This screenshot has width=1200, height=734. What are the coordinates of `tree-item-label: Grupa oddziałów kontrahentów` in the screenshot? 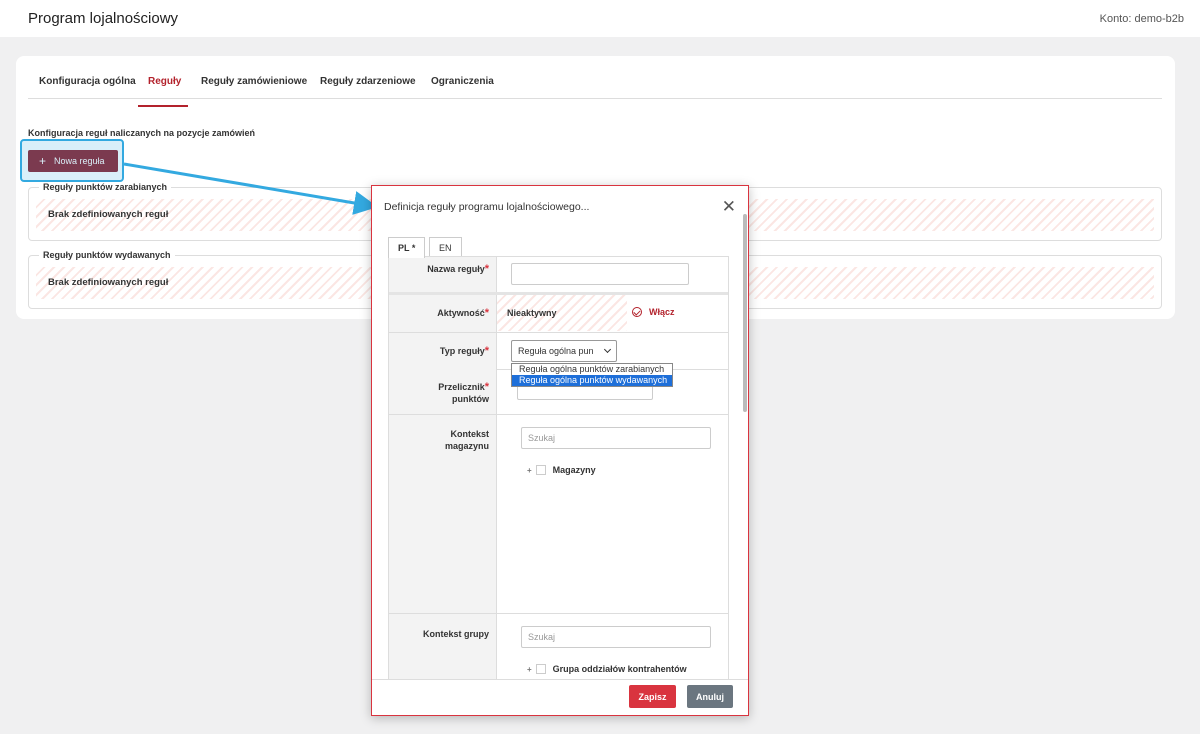 It's located at (619, 669).